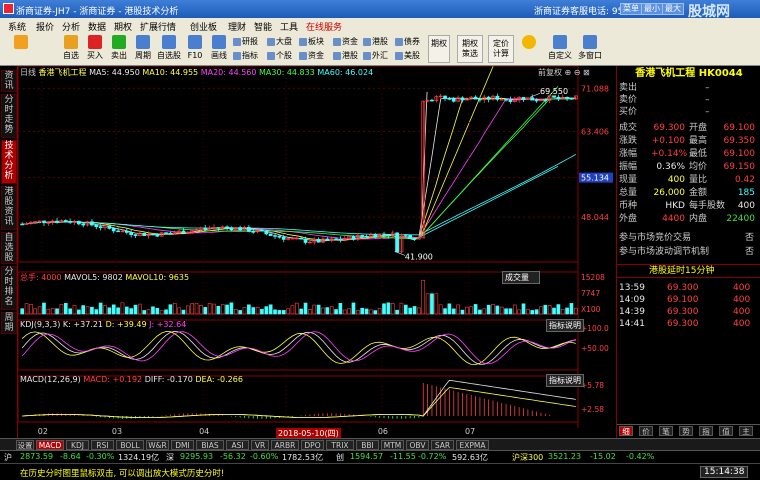 The width and height of the screenshot is (760, 480). What do you see at coordinates (626, 431) in the screenshot?
I see `qtab-detail: 细` at bounding box center [626, 431].